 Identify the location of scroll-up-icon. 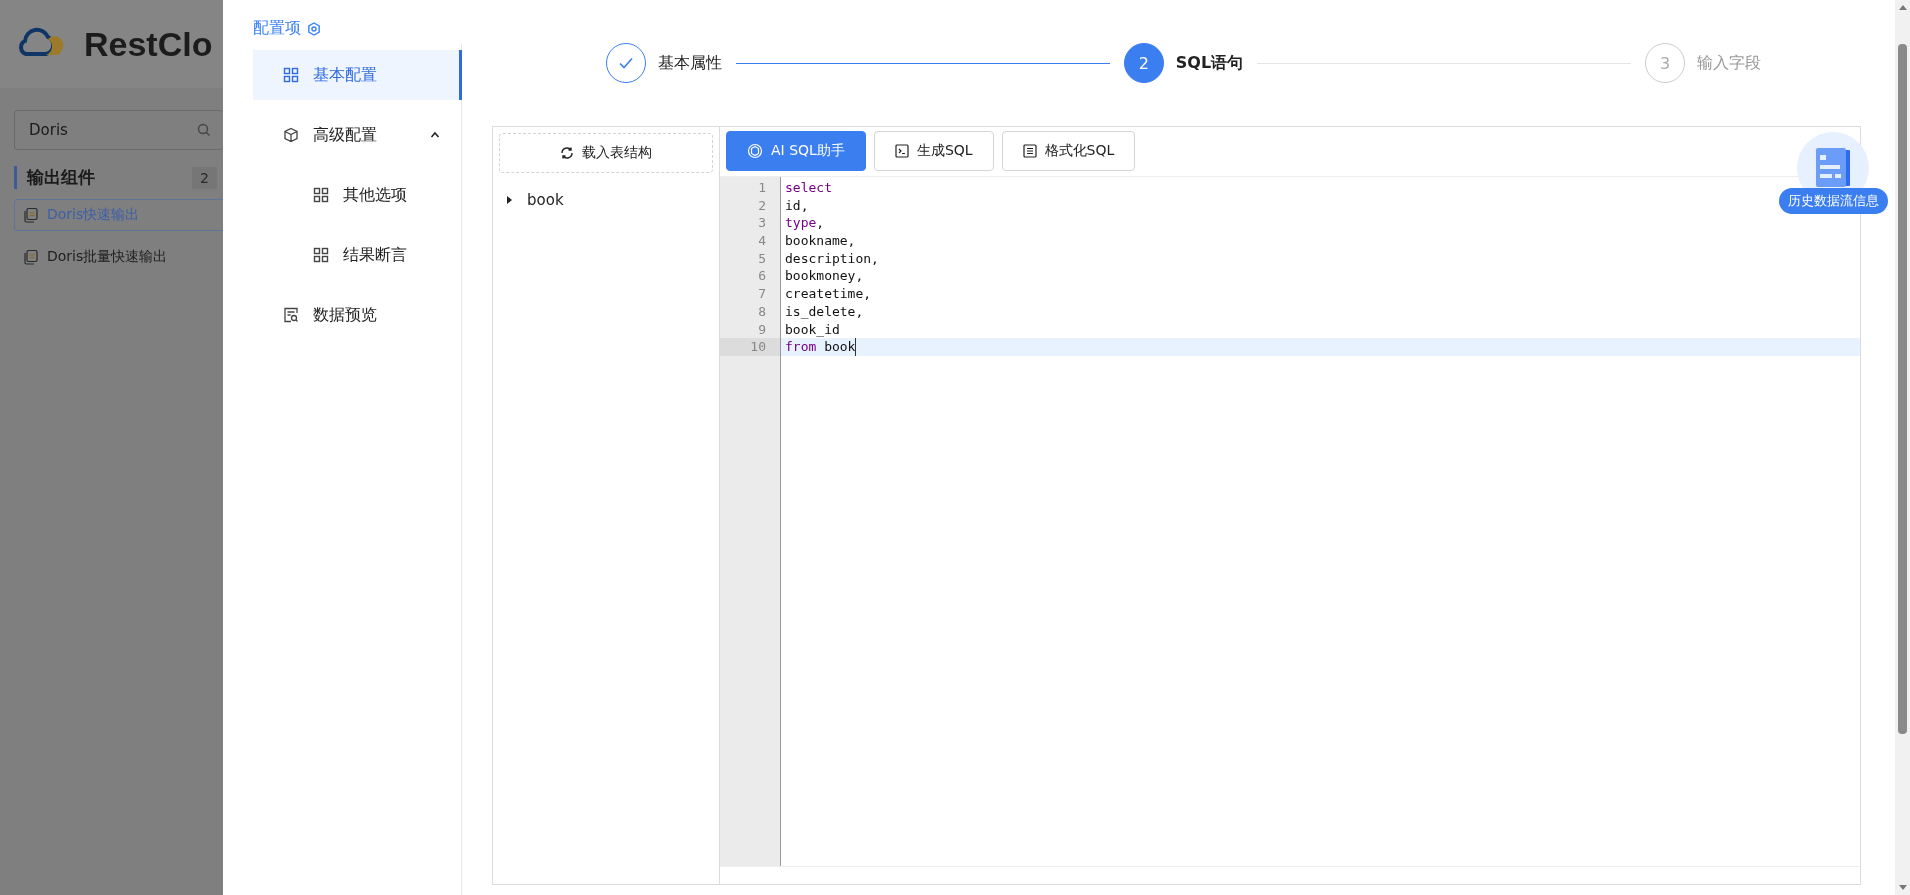
(1902, 7).